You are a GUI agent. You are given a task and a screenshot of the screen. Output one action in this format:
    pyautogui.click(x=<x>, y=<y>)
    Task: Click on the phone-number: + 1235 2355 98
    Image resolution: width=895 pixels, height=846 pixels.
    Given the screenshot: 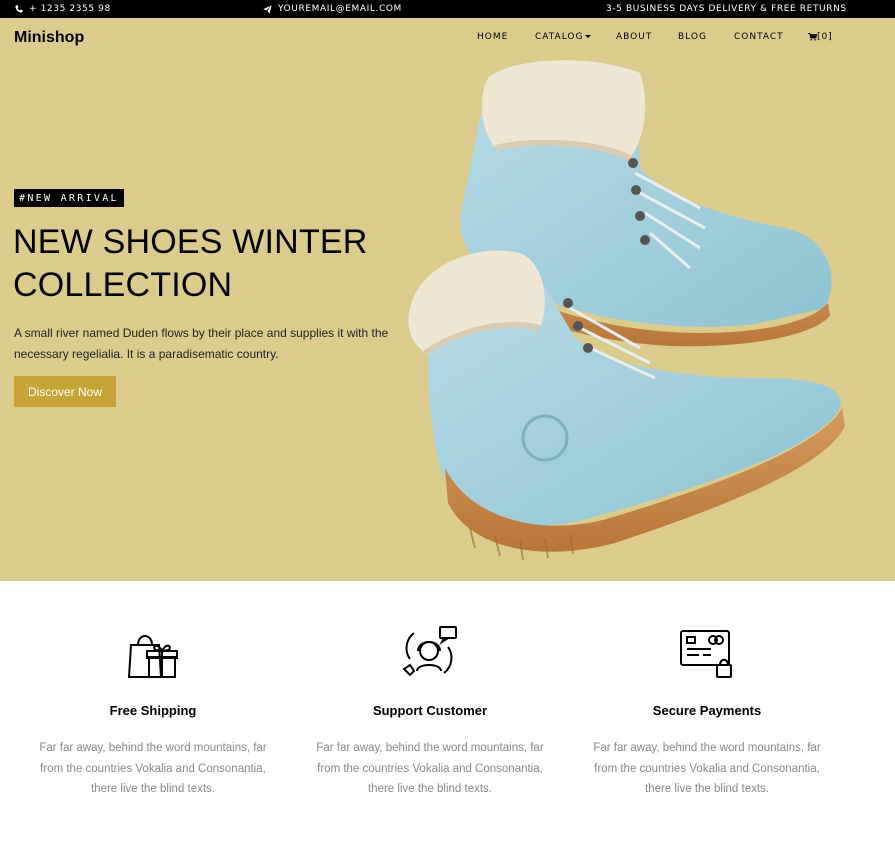 What is the action you would take?
    pyautogui.click(x=70, y=9)
    